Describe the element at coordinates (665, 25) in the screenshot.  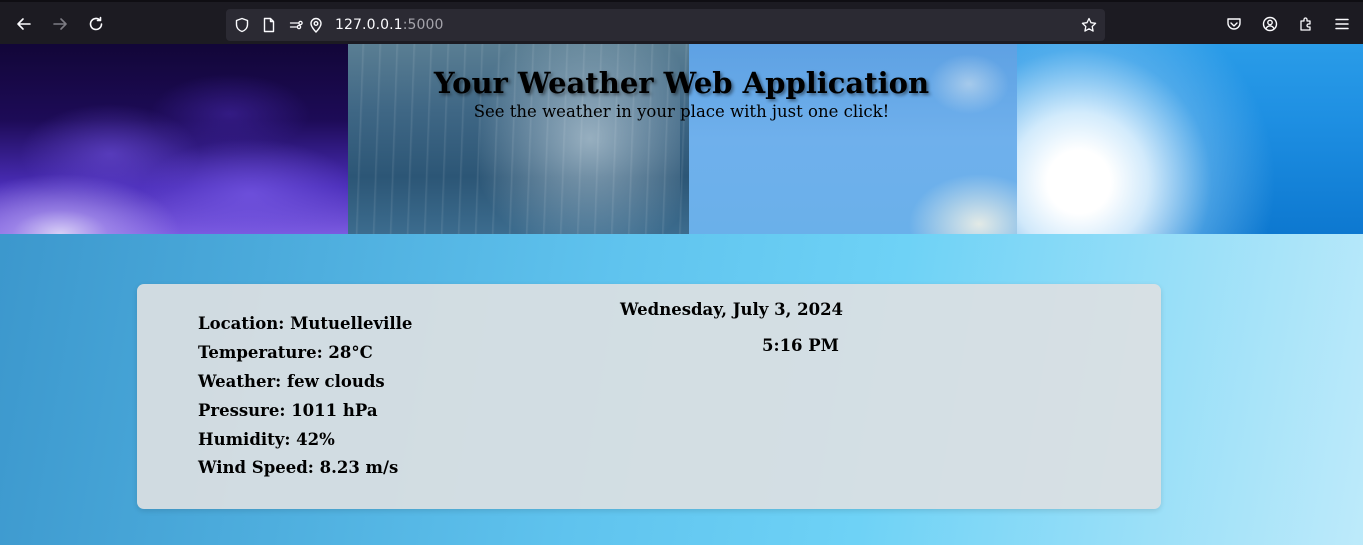
I see `url-bar: 127.0.0.1:5000` at that location.